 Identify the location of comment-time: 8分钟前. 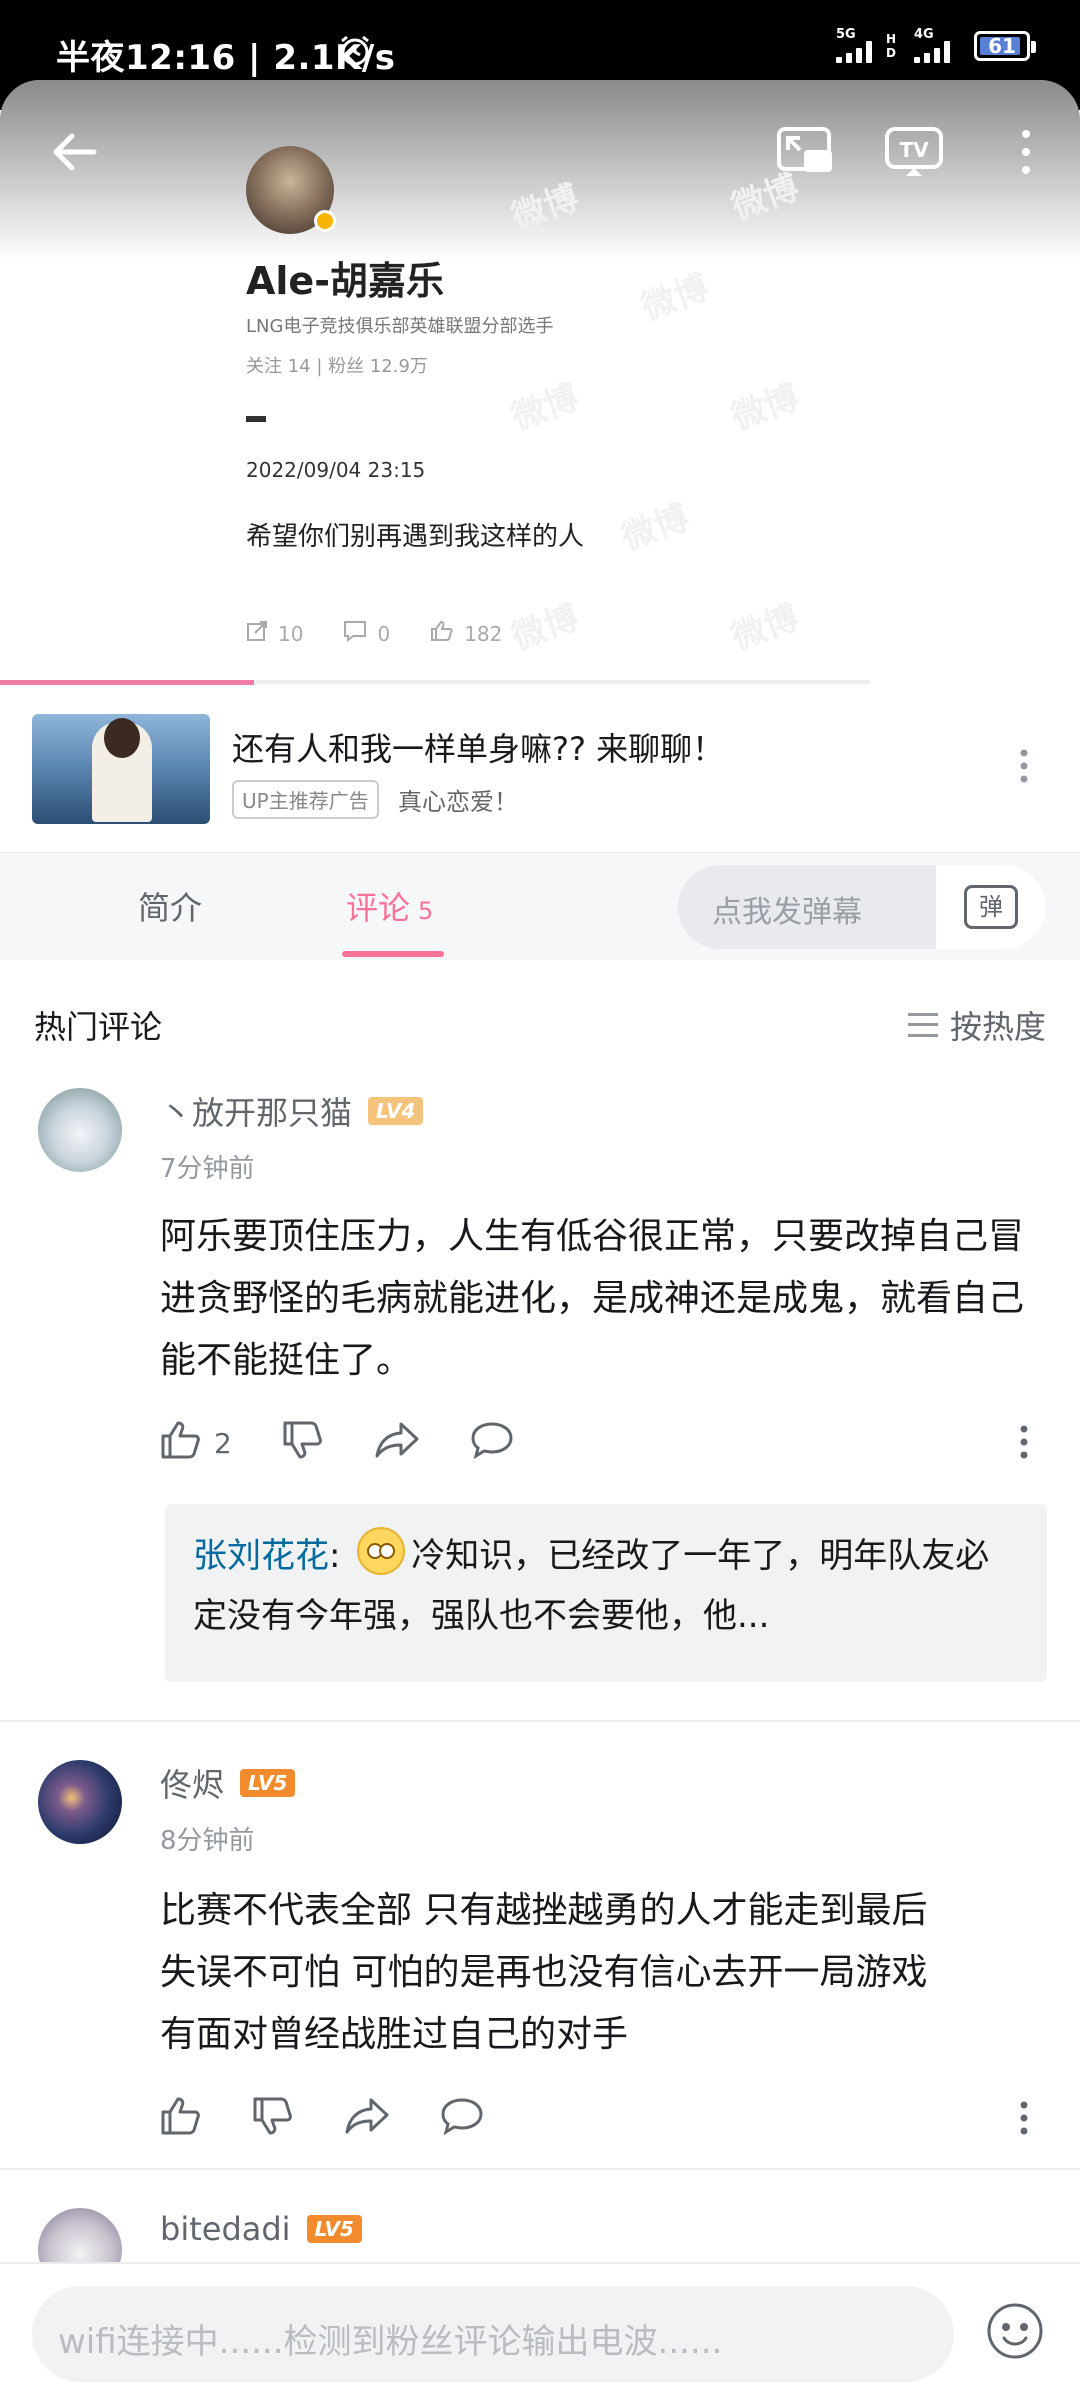
(207, 1841).